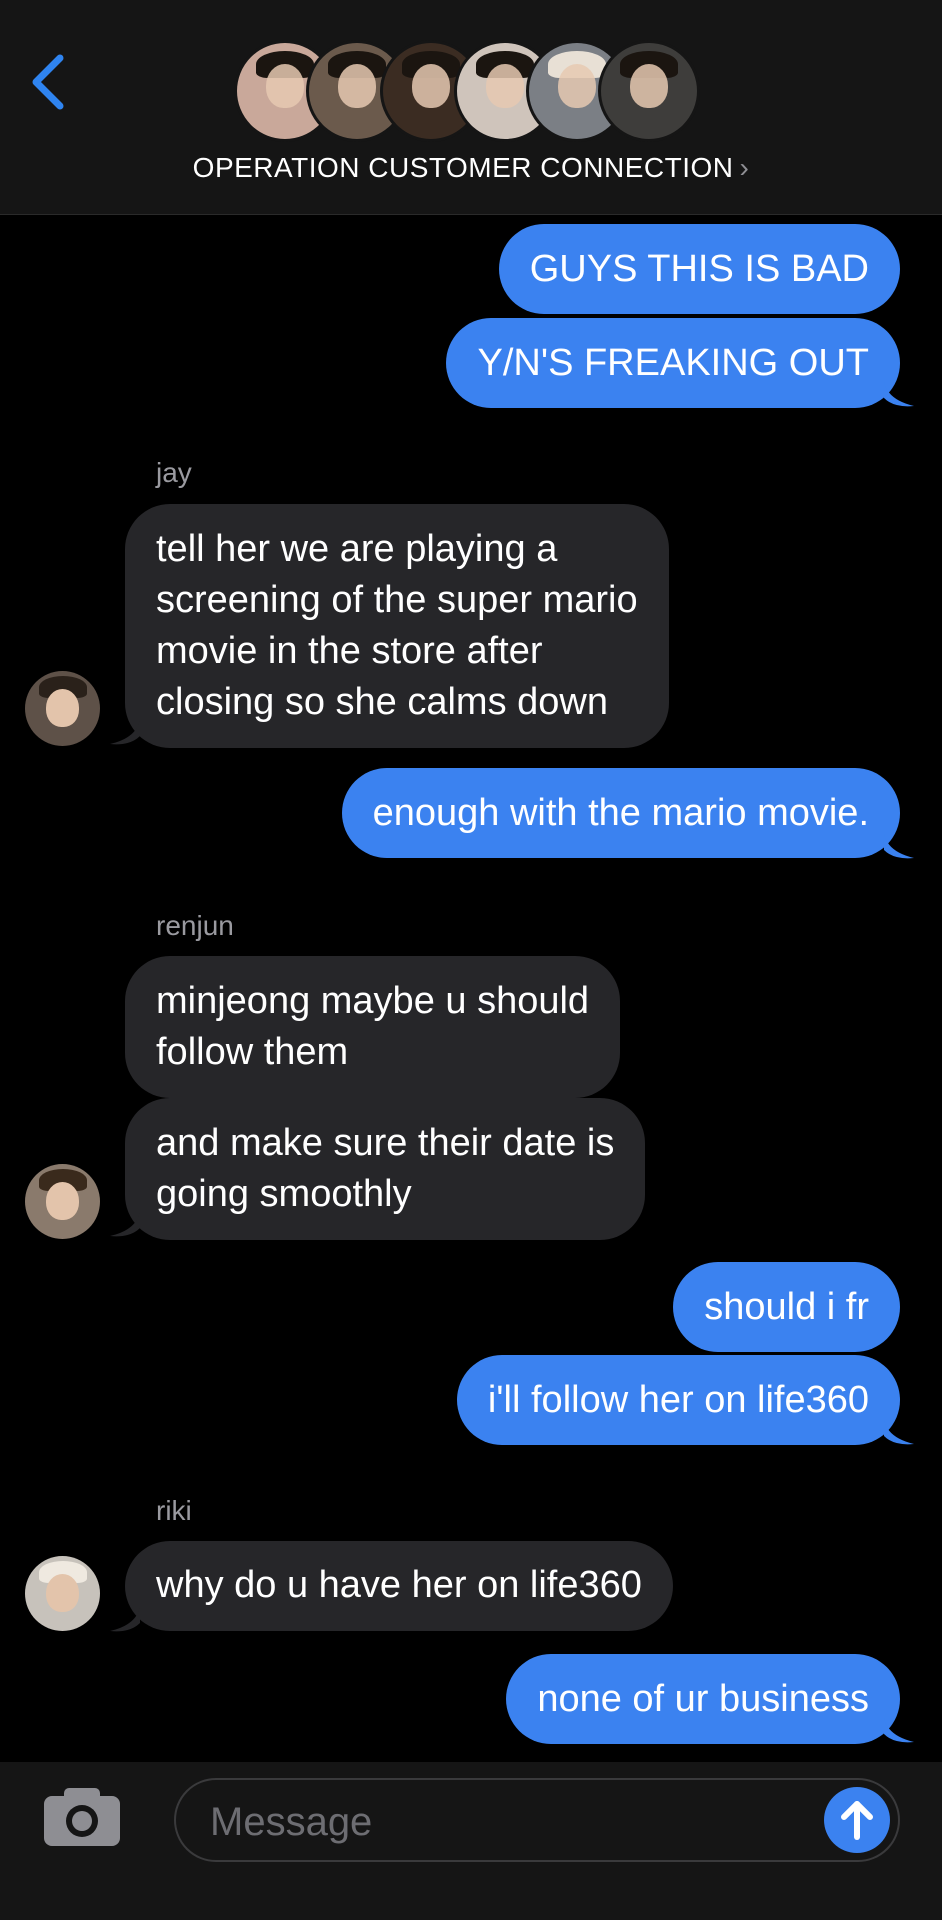 Image resolution: width=942 pixels, height=1920 pixels. I want to click on sent-message: Y/N'S FREAKING OUT, so click(673, 363).